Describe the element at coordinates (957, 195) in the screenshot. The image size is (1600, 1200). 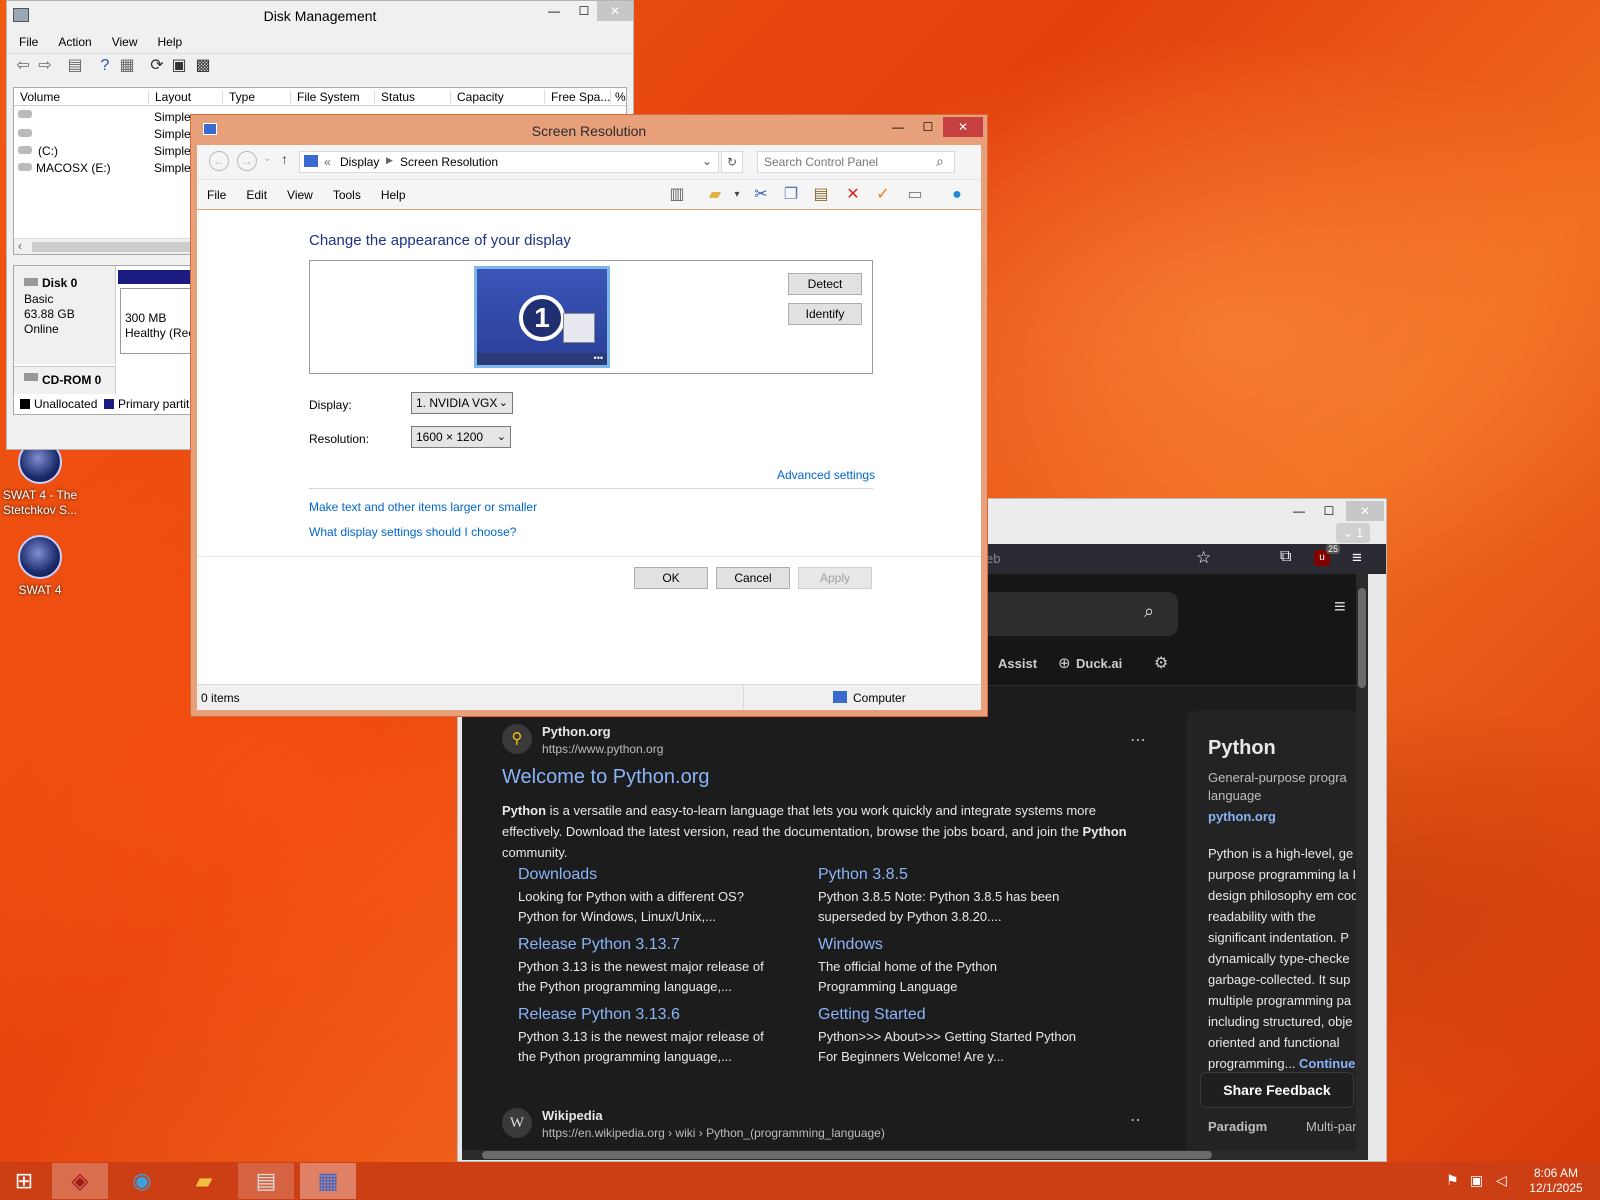
I see `globe-icon: ●` at that location.